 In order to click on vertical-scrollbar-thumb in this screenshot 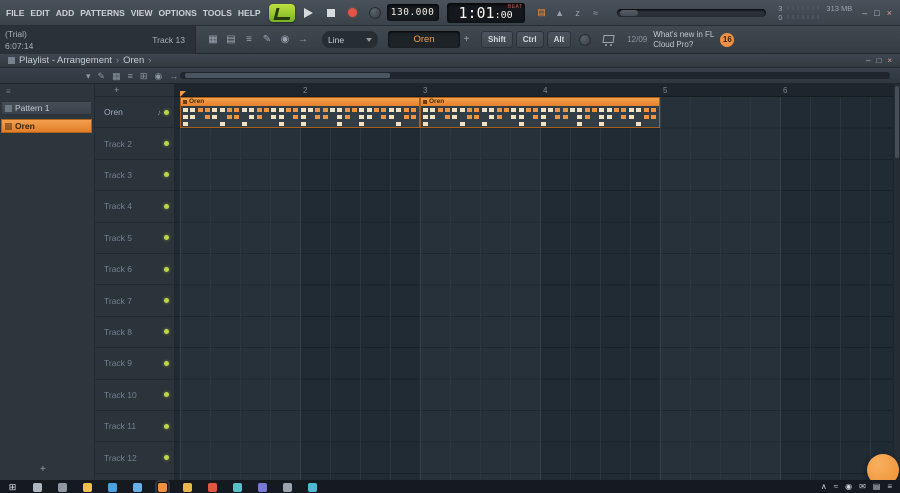, I will do `click(897, 122)`.